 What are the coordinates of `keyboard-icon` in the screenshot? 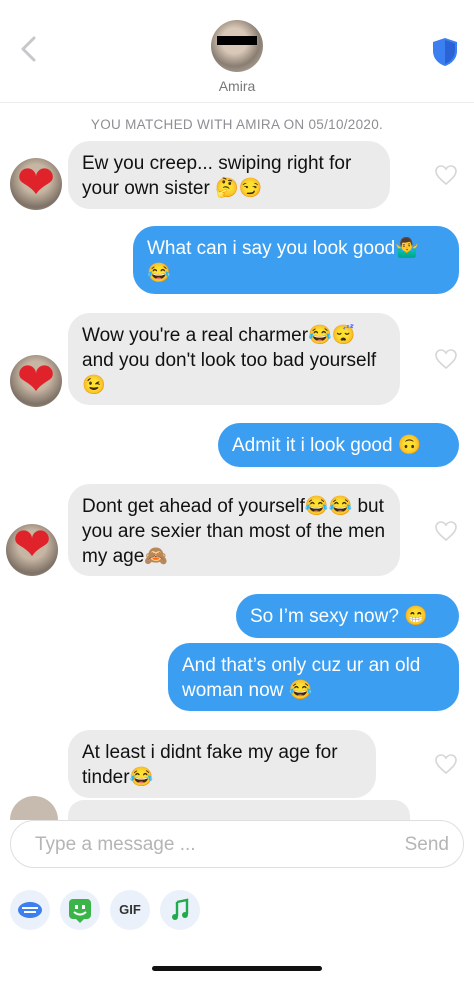 It's located at (30, 910).